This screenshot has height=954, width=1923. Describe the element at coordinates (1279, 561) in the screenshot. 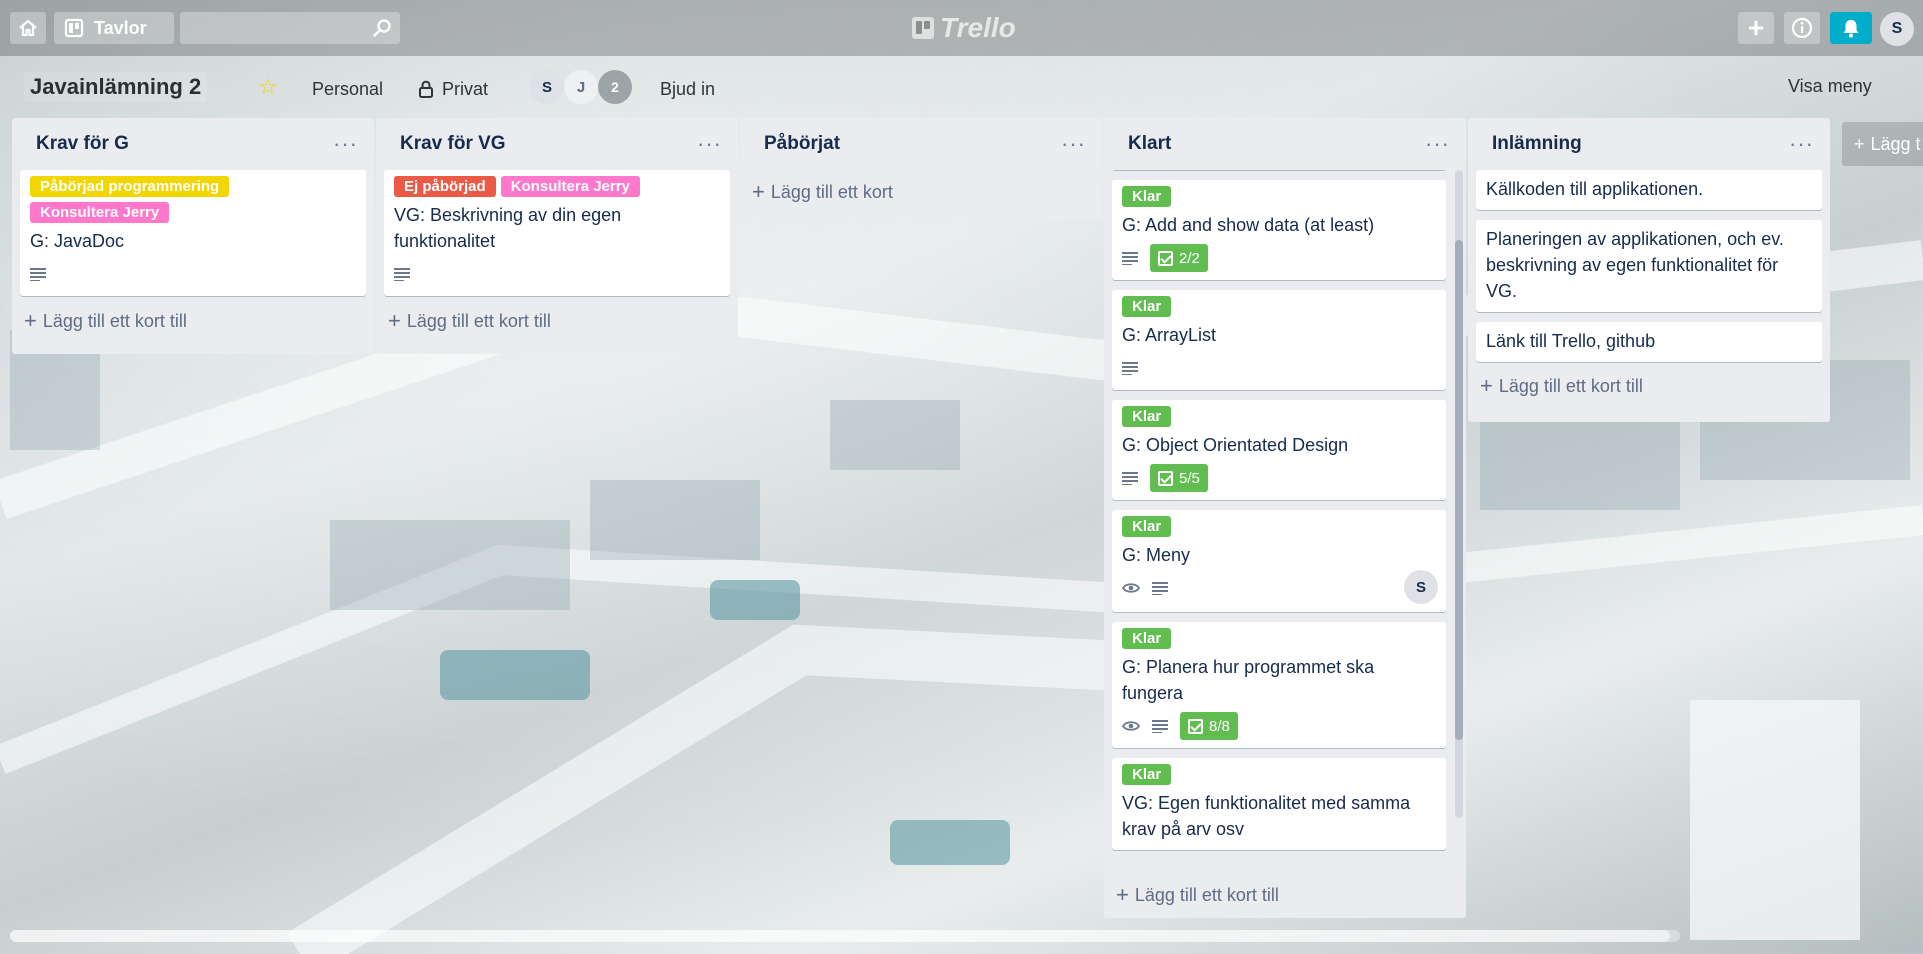

I see `card: Klar G: Meny S` at that location.